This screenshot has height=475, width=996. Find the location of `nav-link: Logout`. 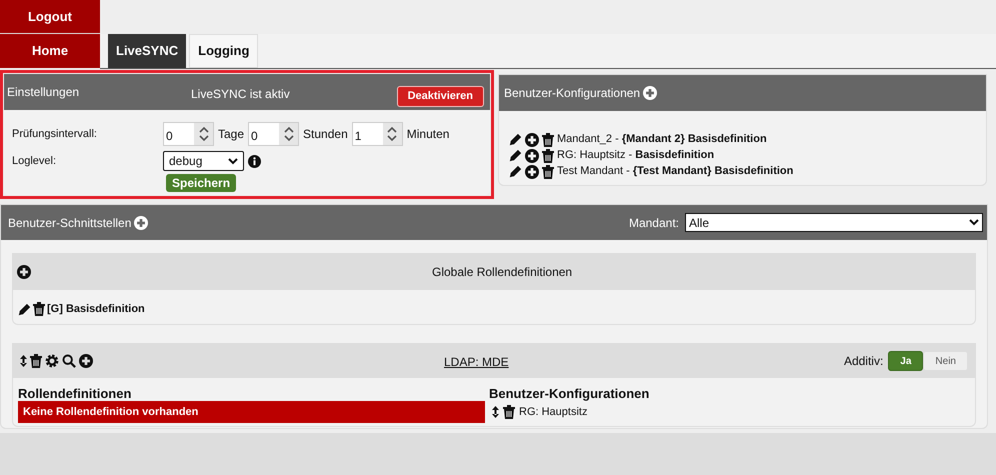

nav-link: Logout is located at coordinates (50, 17).